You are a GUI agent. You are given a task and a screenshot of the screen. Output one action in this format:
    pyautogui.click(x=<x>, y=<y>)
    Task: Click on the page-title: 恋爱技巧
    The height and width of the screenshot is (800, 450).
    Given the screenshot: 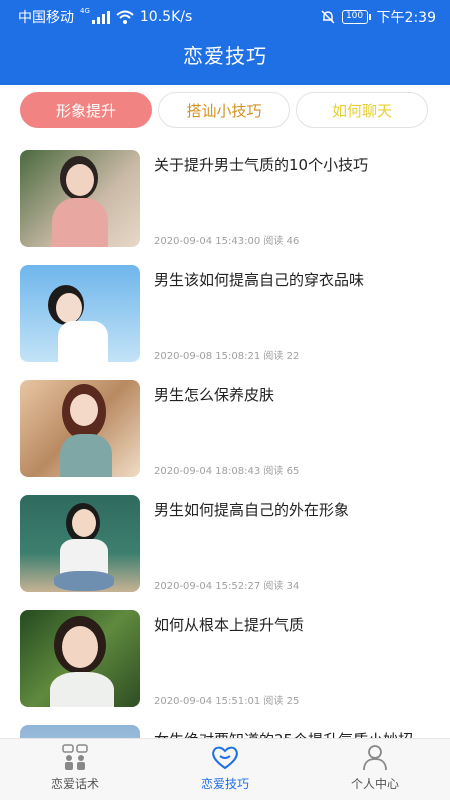 What is the action you would take?
    pyautogui.click(x=225, y=56)
    